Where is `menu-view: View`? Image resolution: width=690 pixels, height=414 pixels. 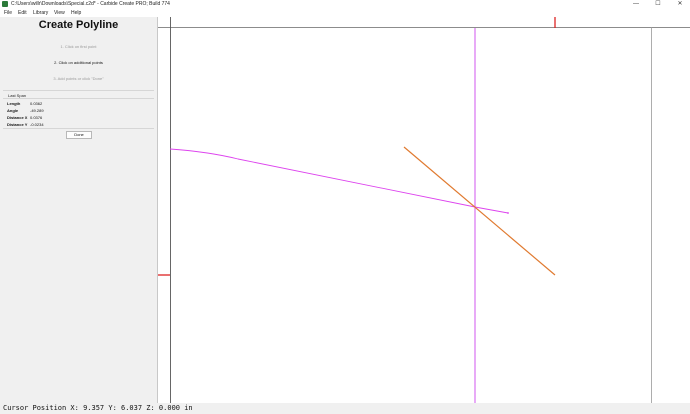
menu-view: View is located at coordinates (59, 13).